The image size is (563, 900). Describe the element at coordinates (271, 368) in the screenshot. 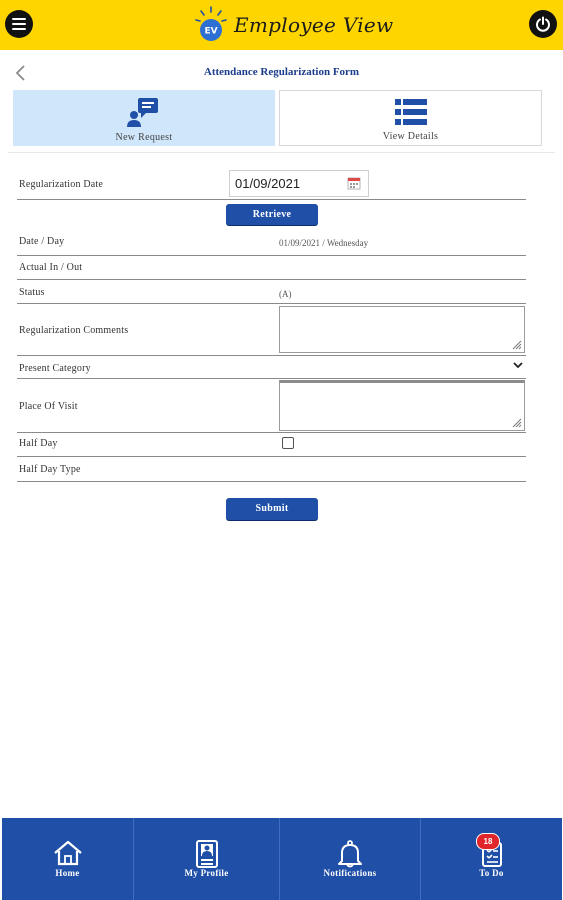

I see `present-category-select: Present Category` at that location.